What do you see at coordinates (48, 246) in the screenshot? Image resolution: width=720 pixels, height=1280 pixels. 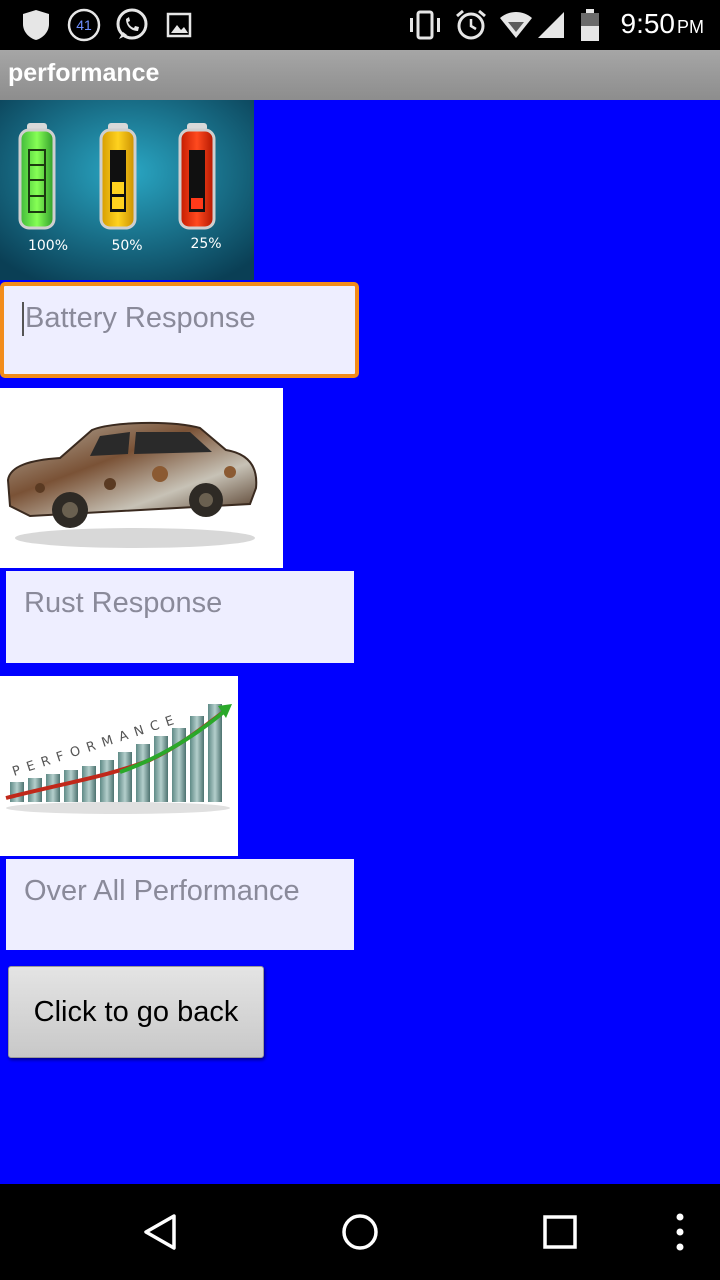 I see `battery-label-100: 100%` at bounding box center [48, 246].